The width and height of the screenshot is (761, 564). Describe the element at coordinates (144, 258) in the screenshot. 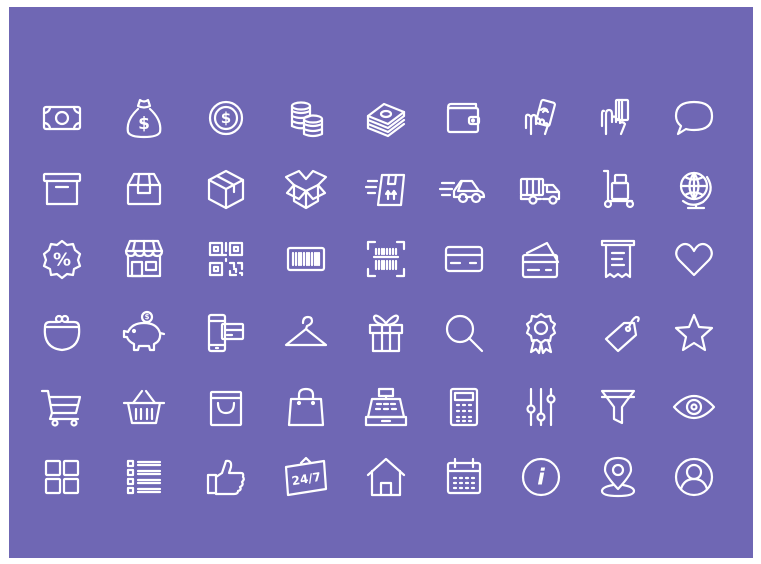

I see `storefront-icon` at that location.